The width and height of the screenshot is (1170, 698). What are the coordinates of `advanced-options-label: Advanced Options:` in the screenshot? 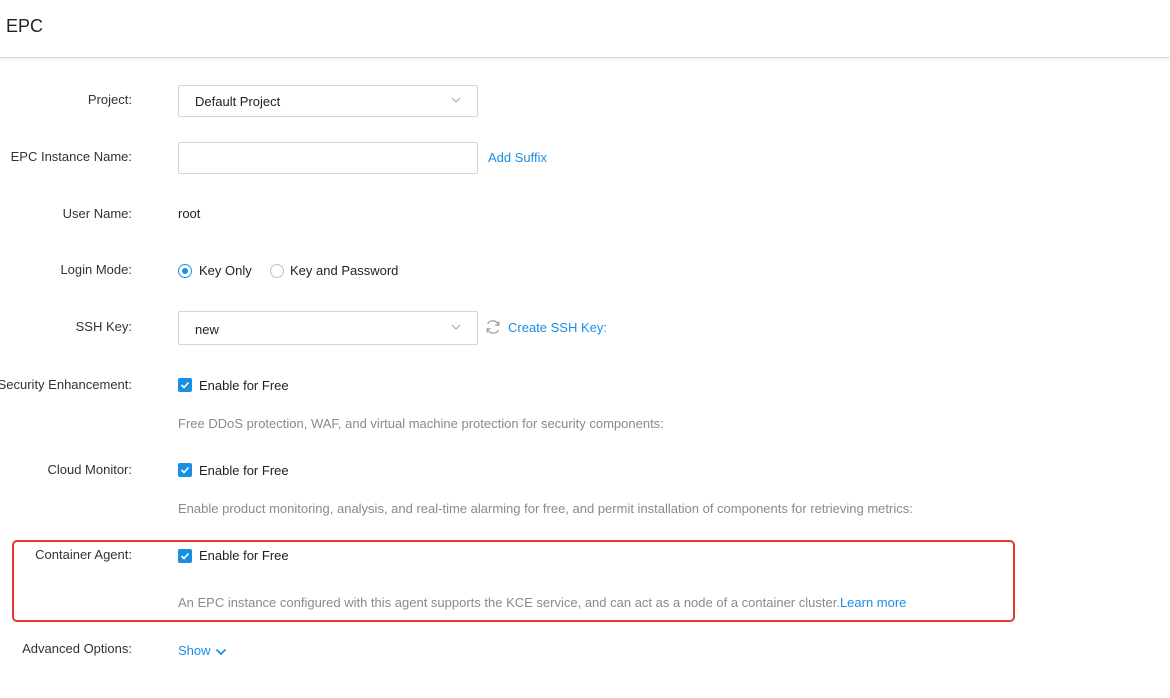 It's located at (77, 648).